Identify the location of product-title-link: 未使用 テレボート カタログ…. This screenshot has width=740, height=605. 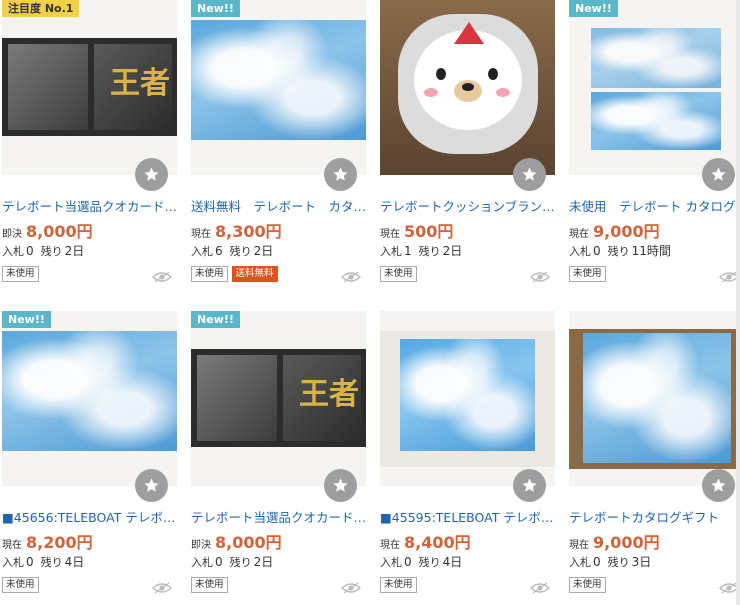
(654, 205).